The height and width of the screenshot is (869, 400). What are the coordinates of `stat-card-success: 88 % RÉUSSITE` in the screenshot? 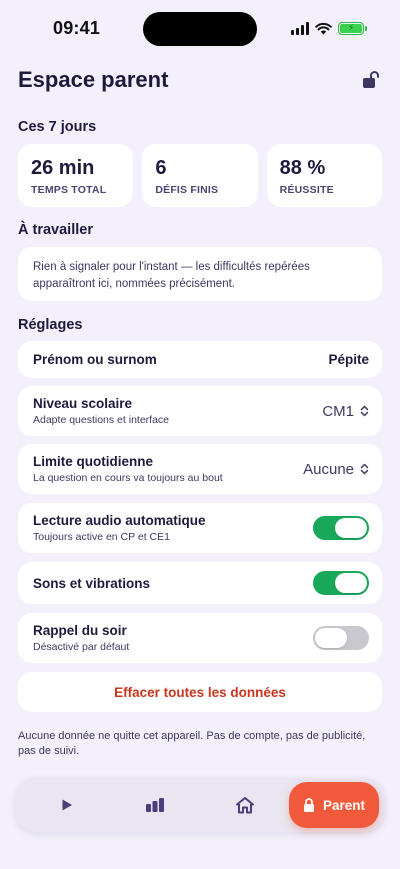 It's located at (324, 175).